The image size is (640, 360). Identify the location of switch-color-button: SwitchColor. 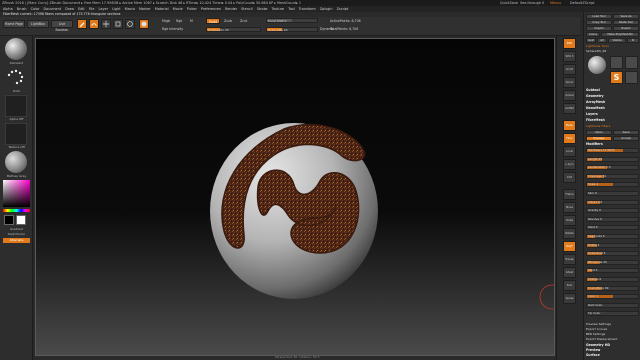
(16, 234).